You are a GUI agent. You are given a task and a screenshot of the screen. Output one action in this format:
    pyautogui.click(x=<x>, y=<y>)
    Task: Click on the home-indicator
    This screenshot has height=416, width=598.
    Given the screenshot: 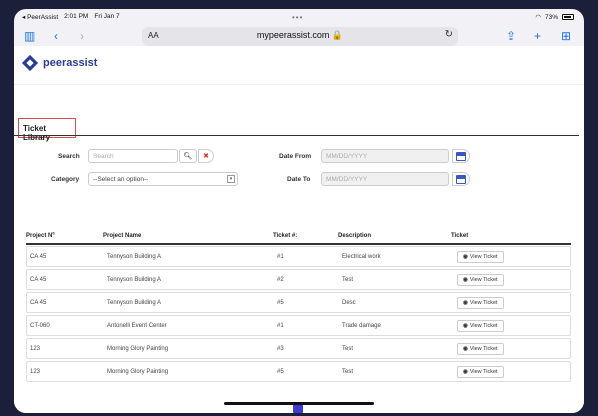 What is the action you would take?
    pyautogui.click(x=299, y=403)
    